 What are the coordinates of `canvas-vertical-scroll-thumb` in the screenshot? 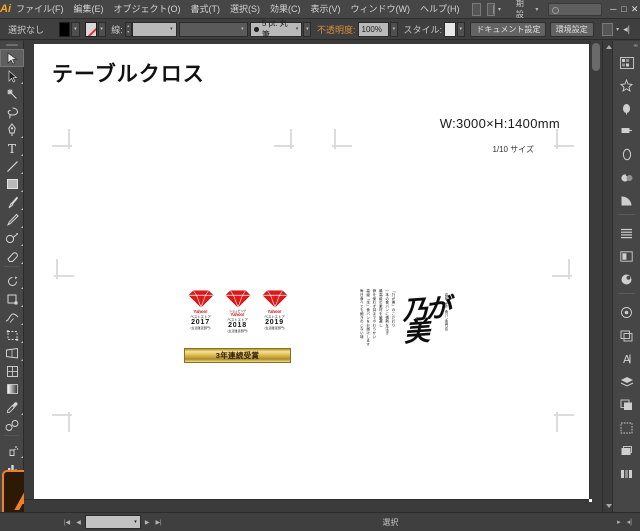 It's located at (596, 57).